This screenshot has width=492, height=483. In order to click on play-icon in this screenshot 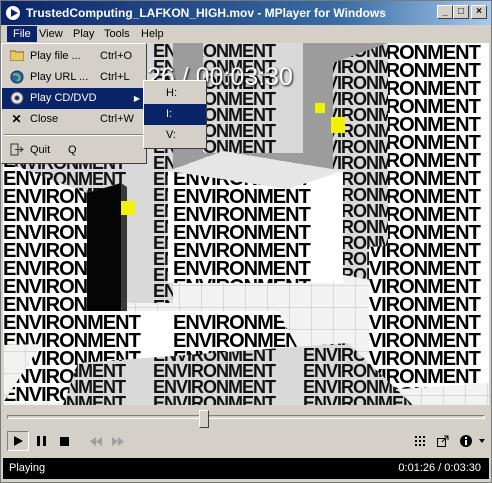, I will do `click(18, 441)`.